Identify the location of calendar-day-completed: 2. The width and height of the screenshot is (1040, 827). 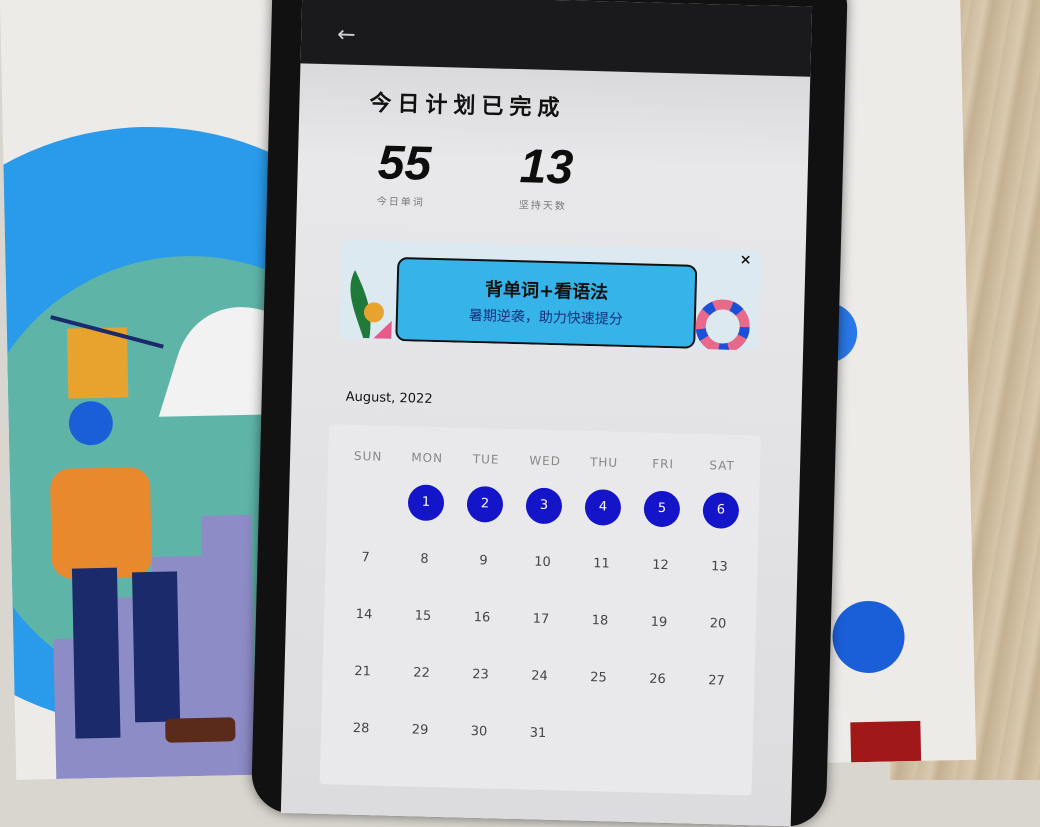
(485, 504).